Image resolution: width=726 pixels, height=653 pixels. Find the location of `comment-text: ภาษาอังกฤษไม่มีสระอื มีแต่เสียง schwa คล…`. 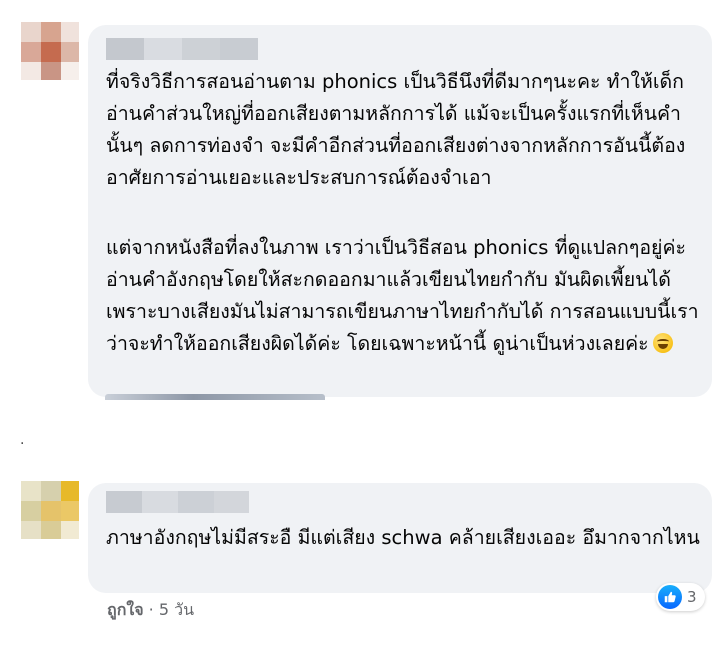

comment-text: ภาษาอังกฤษไม่มีสระอื มีแต่เสียง schwa คล… is located at coordinates (403, 537).